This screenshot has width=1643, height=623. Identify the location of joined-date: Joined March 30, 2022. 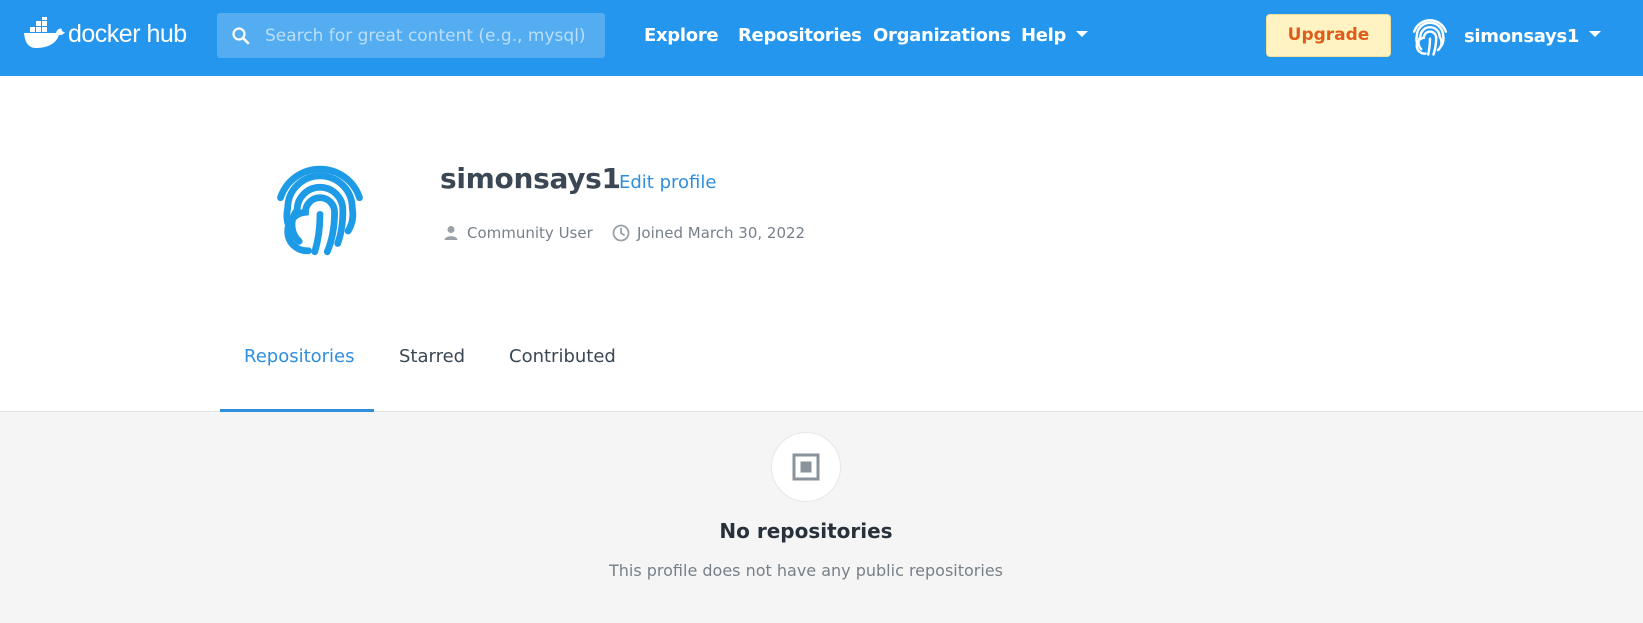
(708, 233).